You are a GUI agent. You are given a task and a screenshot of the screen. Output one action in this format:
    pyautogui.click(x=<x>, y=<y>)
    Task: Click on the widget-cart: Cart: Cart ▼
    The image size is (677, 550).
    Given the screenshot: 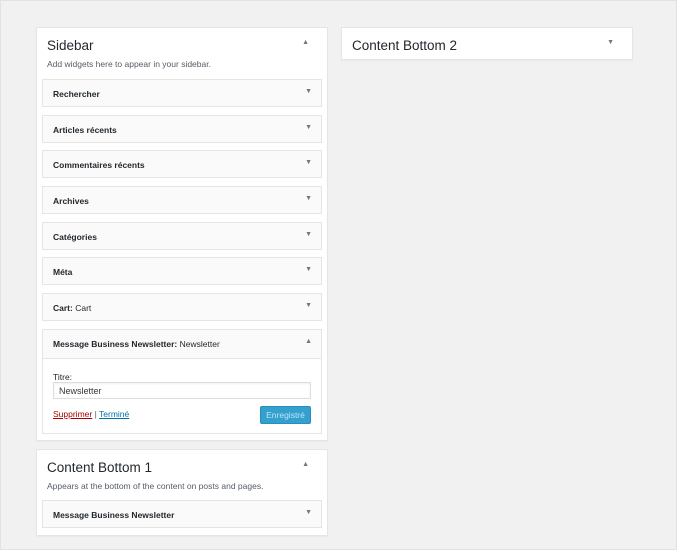 What is the action you would take?
    pyautogui.click(x=182, y=307)
    